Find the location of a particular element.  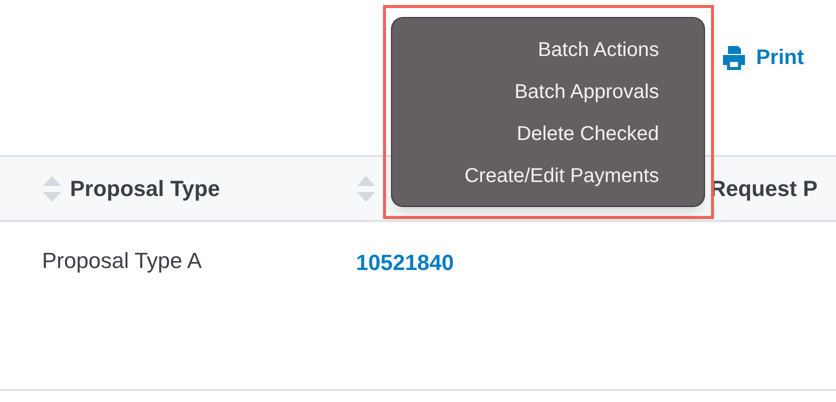

menu-item: Batch Actions is located at coordinates (598, 50).